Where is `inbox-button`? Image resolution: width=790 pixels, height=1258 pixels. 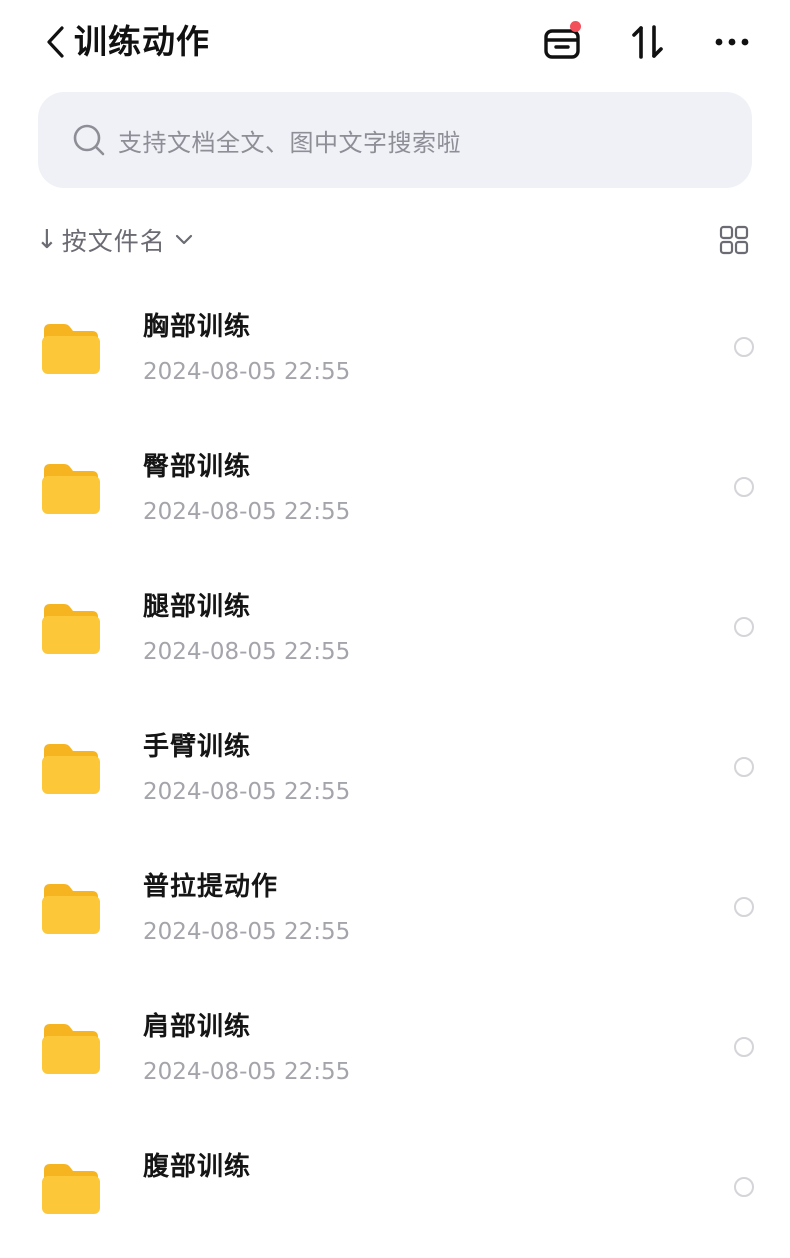 inbox-button is located at coordinates (562, 42).